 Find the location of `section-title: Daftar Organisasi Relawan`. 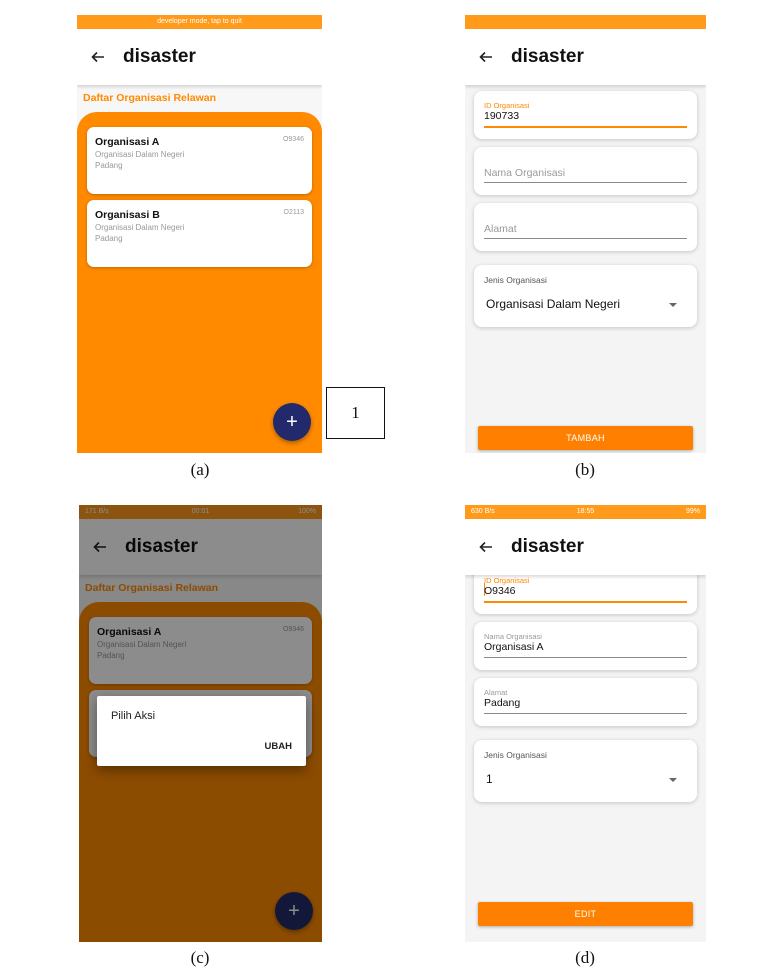

section-title: Daftar Organisasi Relawan is located at coordinates (150, 98).